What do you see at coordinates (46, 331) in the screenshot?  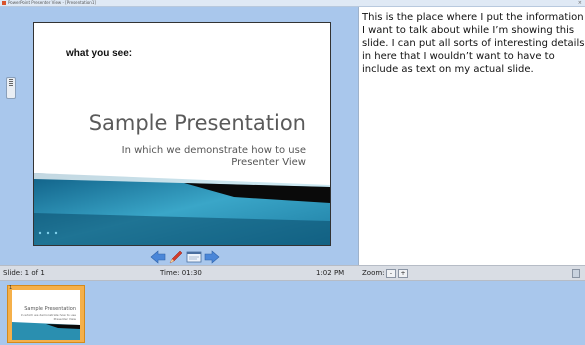 I see `thumbnail-decoration` at bounding box center [46, 331].